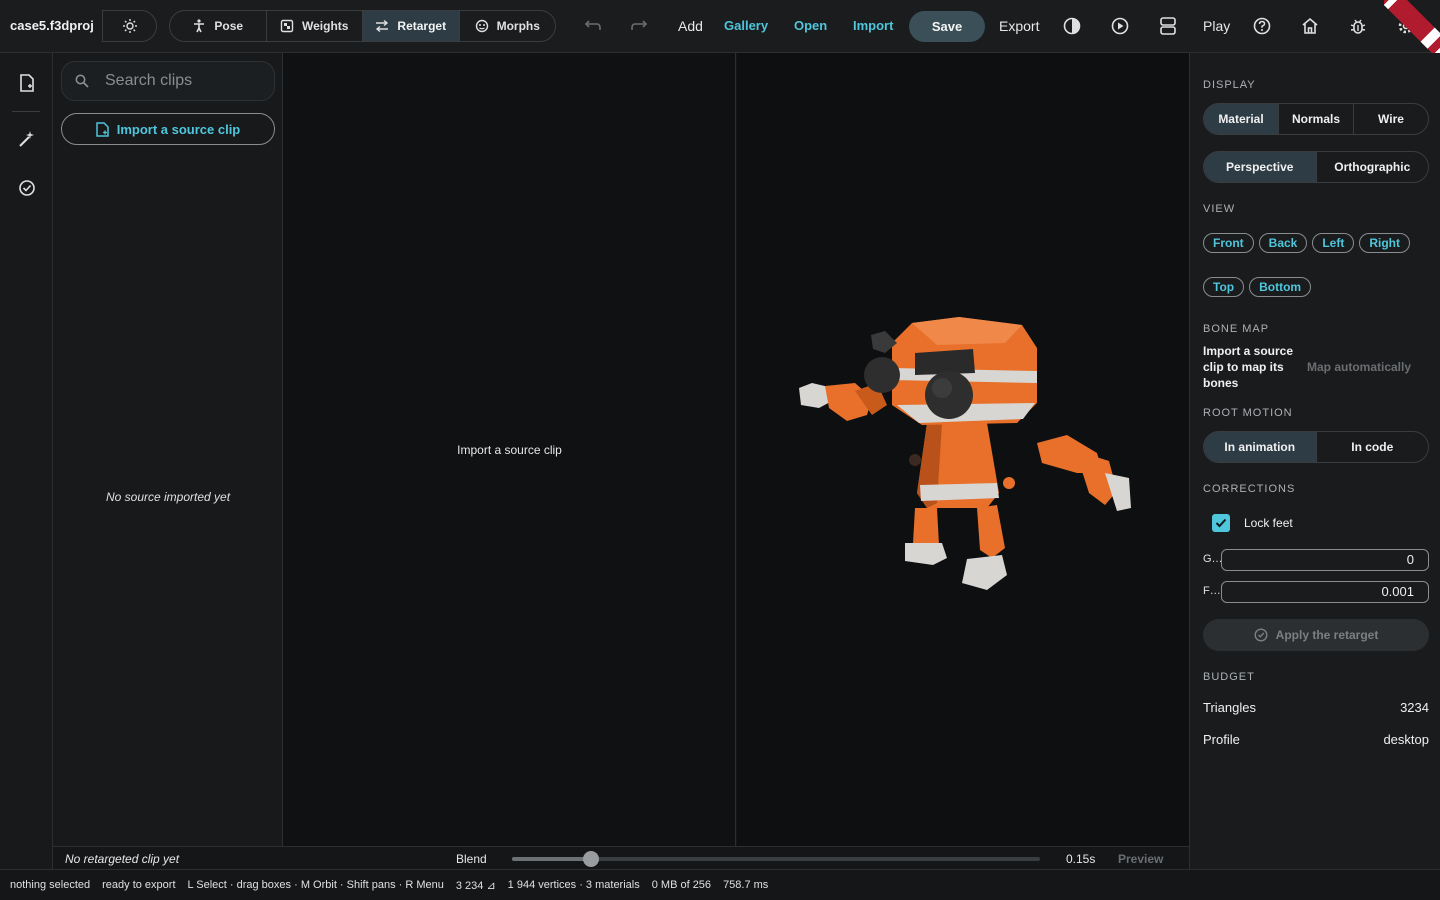  I want to click on view-chips-row-1: Front Back Left Right, so click(1306, 243).